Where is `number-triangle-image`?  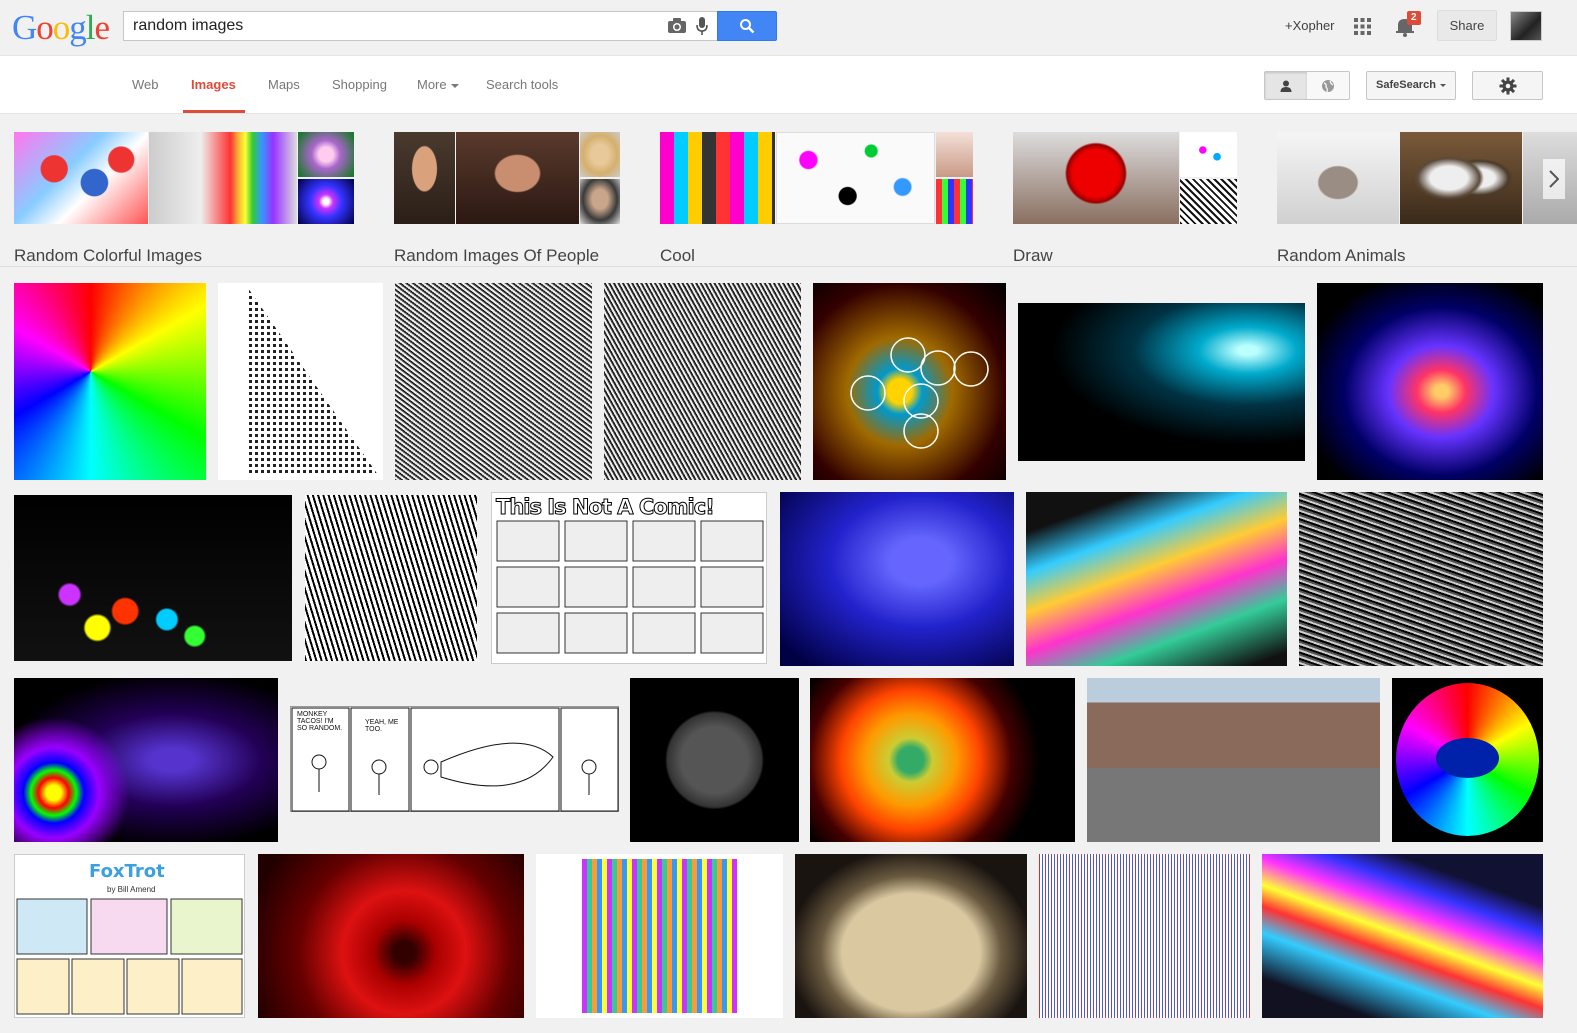 number-triangle-image is located at coordinates (313, 381).